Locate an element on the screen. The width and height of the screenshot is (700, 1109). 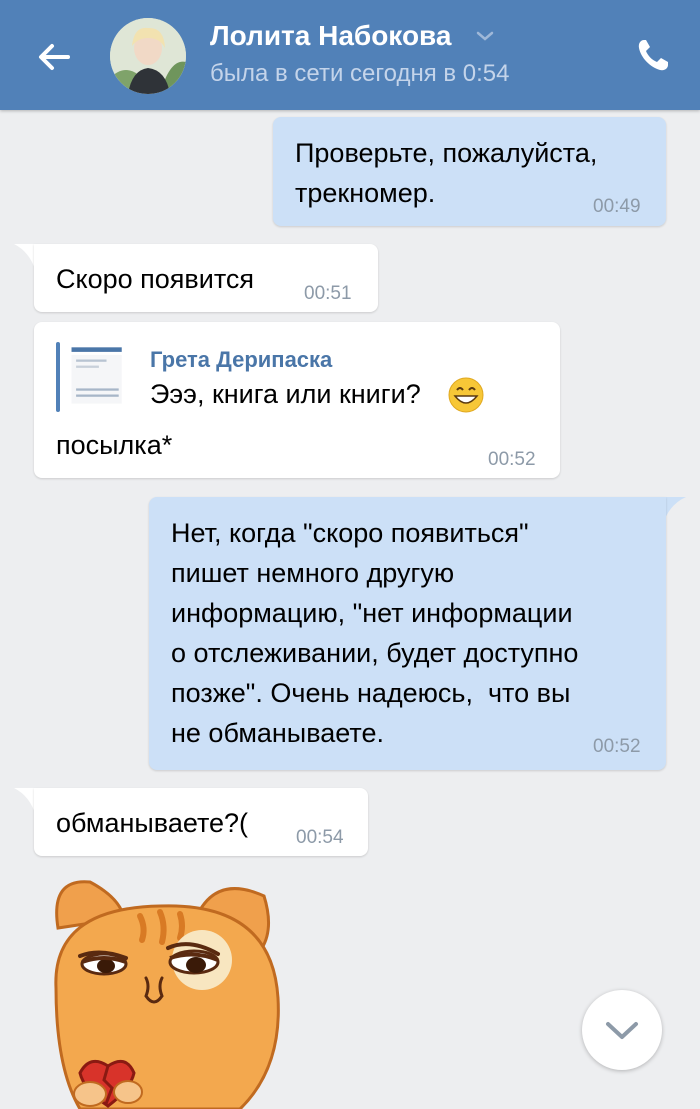
message-bubble-incoming: обманываете?( 00:54 is located at coordinates (201, 822).